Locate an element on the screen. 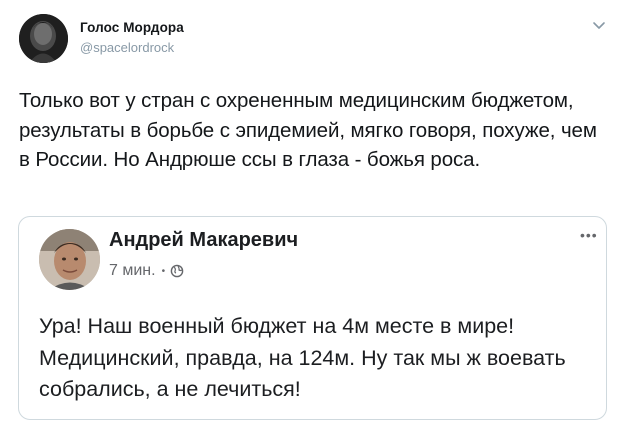 This screenshot has width=620, height=428. quoted-post-meta: 7 мин. • is located at coordinates (146, 271).